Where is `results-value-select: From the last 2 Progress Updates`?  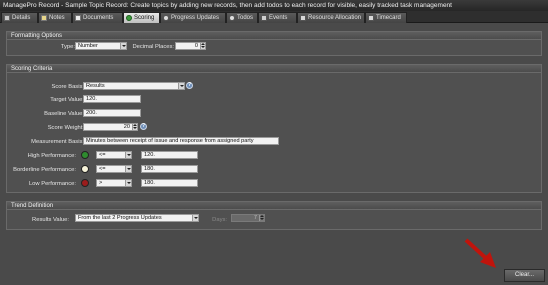 results-value-select: From the last 2 Progress Updates is located at coordinates (137, 218).